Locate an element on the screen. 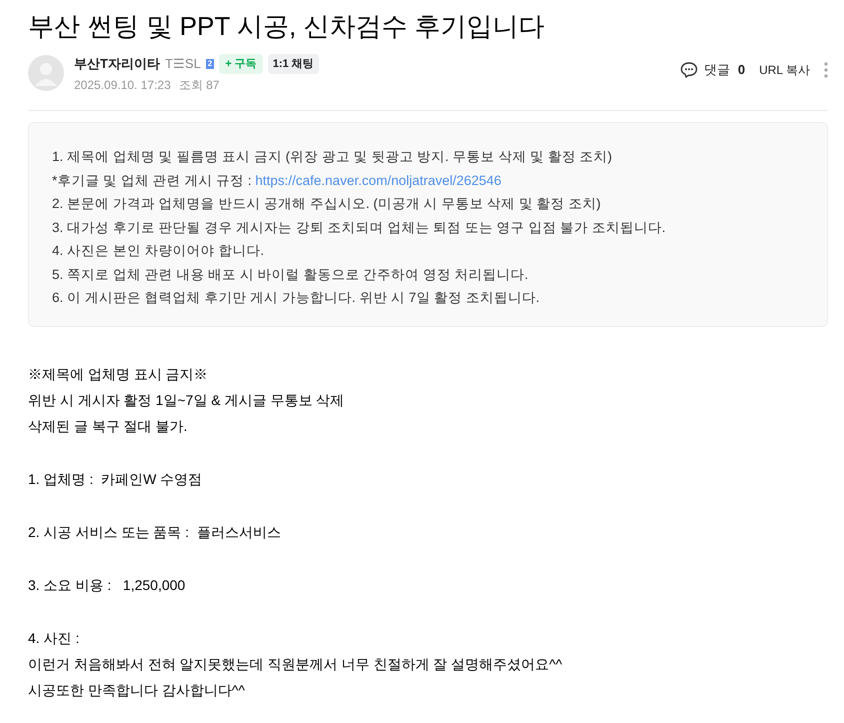  author-name: 부산T자리이타 is located at coordinates (117, 64).